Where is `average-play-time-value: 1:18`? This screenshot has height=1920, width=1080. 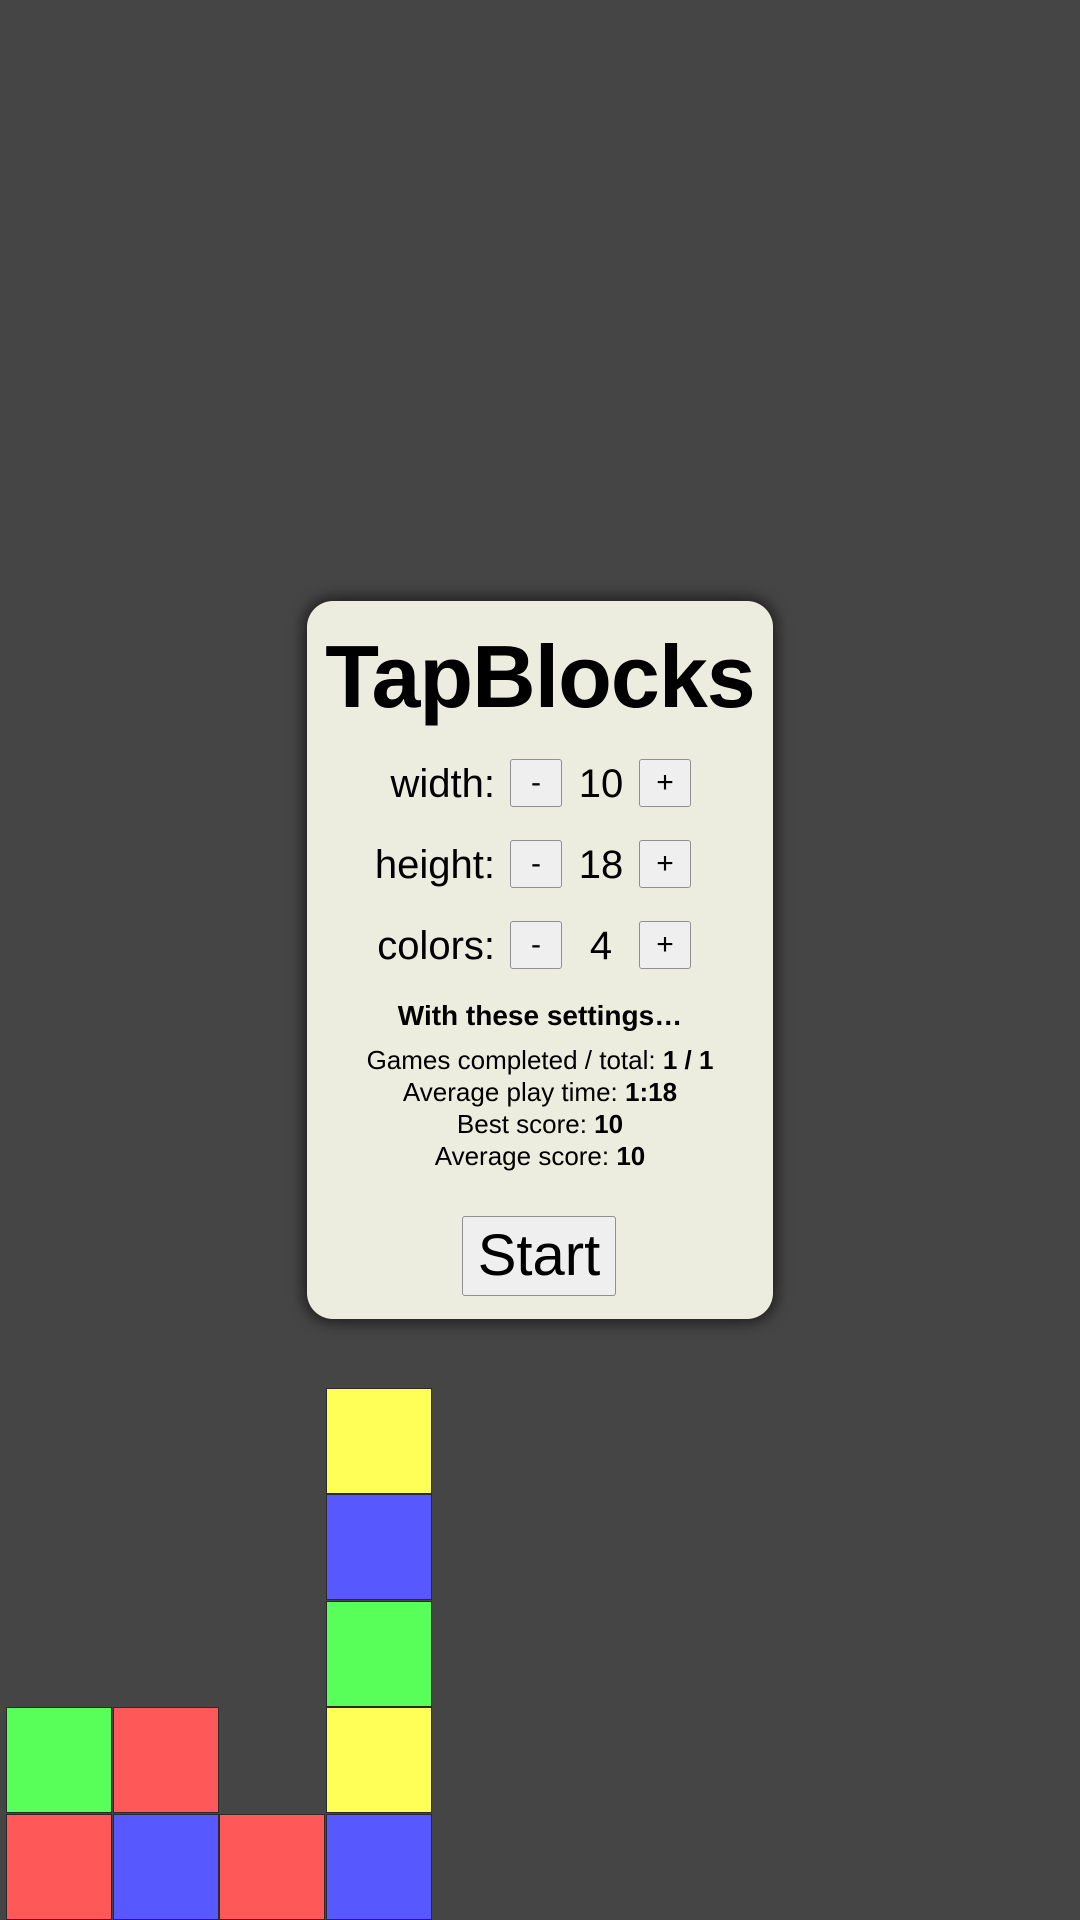 average-play-time-value: 1:18 is located at coordinates (651, 1092).